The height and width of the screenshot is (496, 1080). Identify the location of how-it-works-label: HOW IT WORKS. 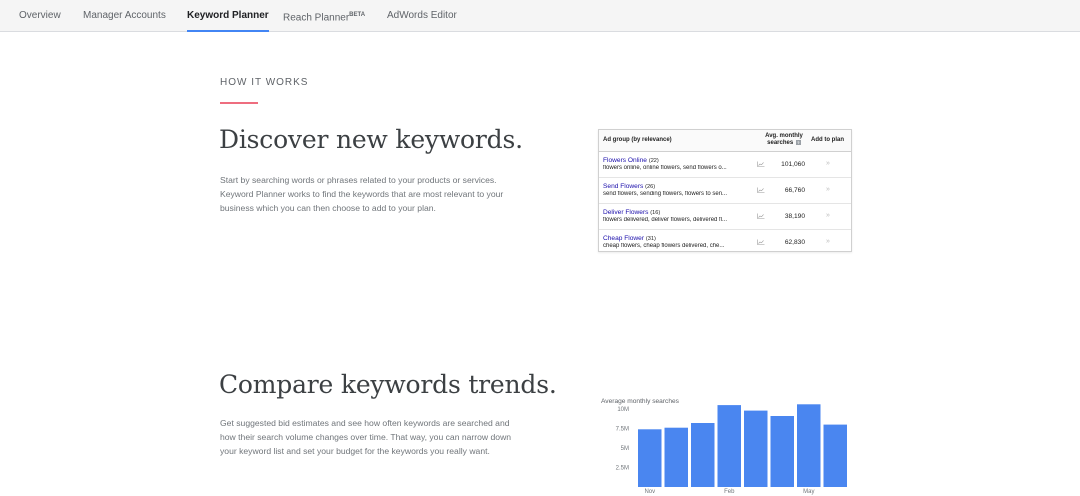
(264, 82).